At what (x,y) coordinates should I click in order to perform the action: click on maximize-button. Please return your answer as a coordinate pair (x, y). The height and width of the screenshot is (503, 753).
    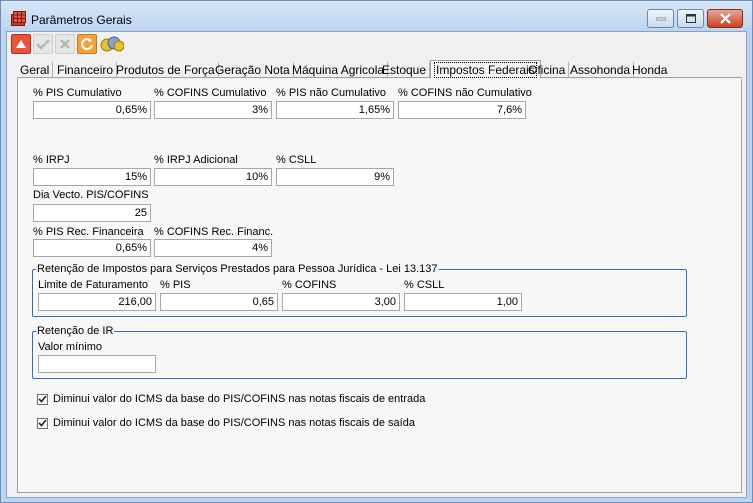
    Looking at the image, I should click on (690, 18).